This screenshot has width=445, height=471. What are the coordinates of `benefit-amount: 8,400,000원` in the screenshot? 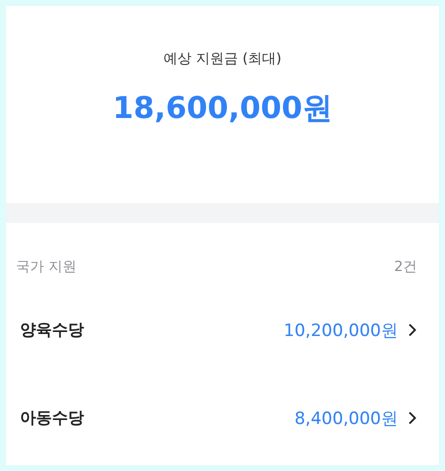 It's located at (346, 419).